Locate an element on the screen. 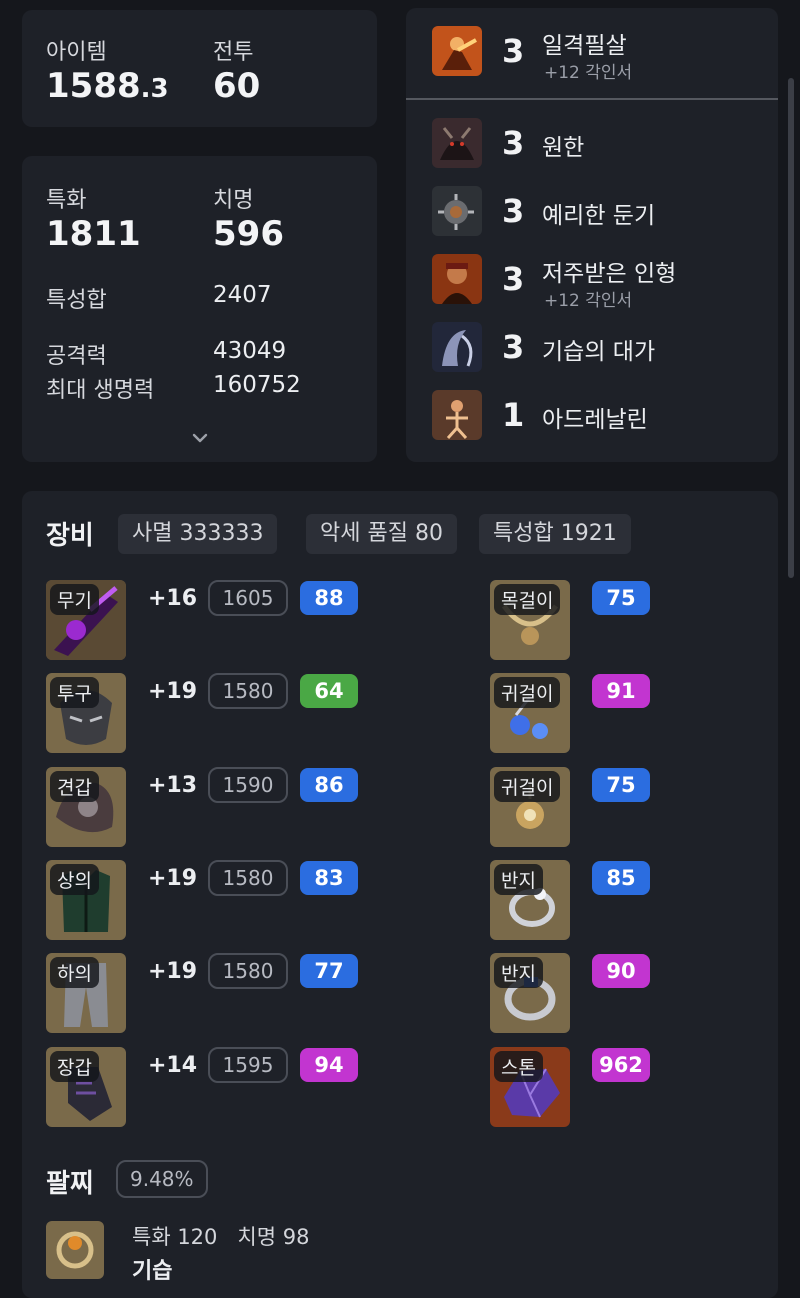 The image size is (800, 1298). specialization-value: 1811 is located at coordinates (93, 234).